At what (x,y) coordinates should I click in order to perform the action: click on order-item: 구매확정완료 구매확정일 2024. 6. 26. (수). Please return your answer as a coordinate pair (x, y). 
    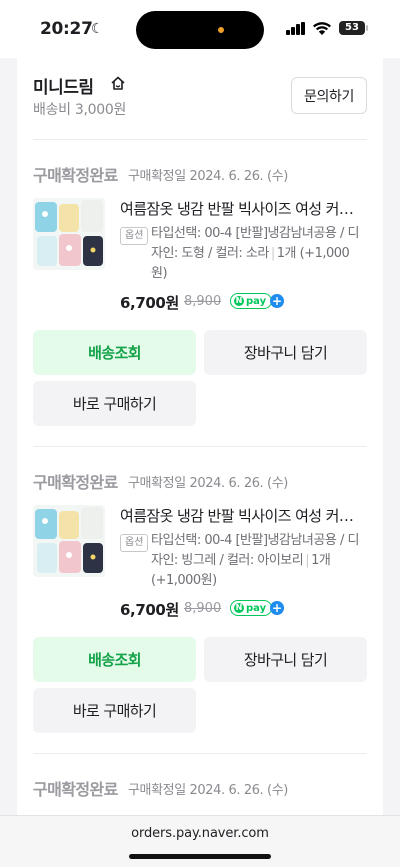
    Looking at the image, I should click on (200, 796).